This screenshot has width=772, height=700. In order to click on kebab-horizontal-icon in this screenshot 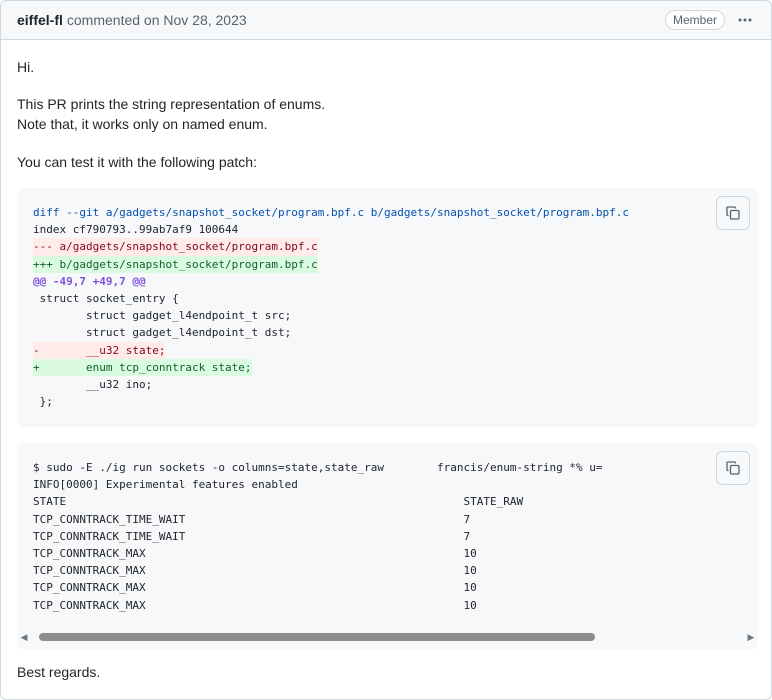, I will do `click(745, 20)`.